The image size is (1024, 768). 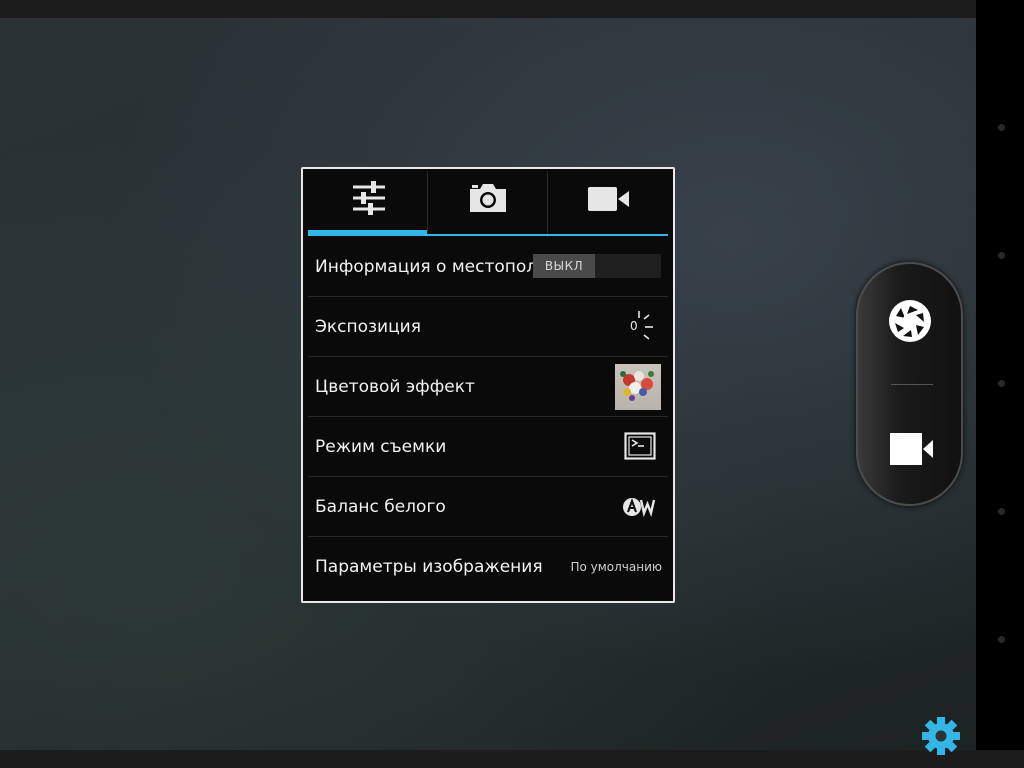 I want to click on setting-value: По умолчанию, so click(x=616, y=567).